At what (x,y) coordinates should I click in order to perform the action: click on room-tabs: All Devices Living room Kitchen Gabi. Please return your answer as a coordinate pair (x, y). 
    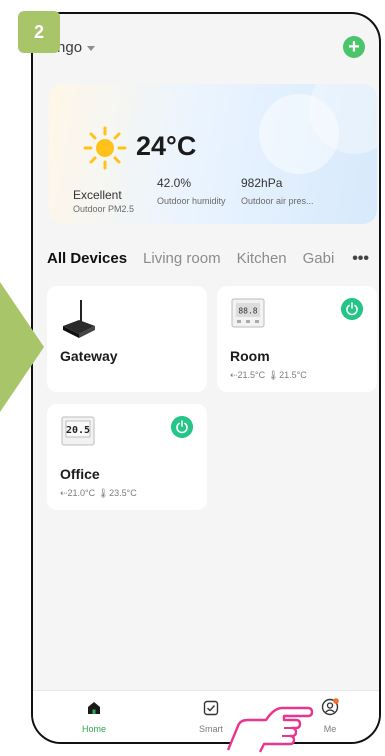
    Looking at the image, I should click on (209, 258).